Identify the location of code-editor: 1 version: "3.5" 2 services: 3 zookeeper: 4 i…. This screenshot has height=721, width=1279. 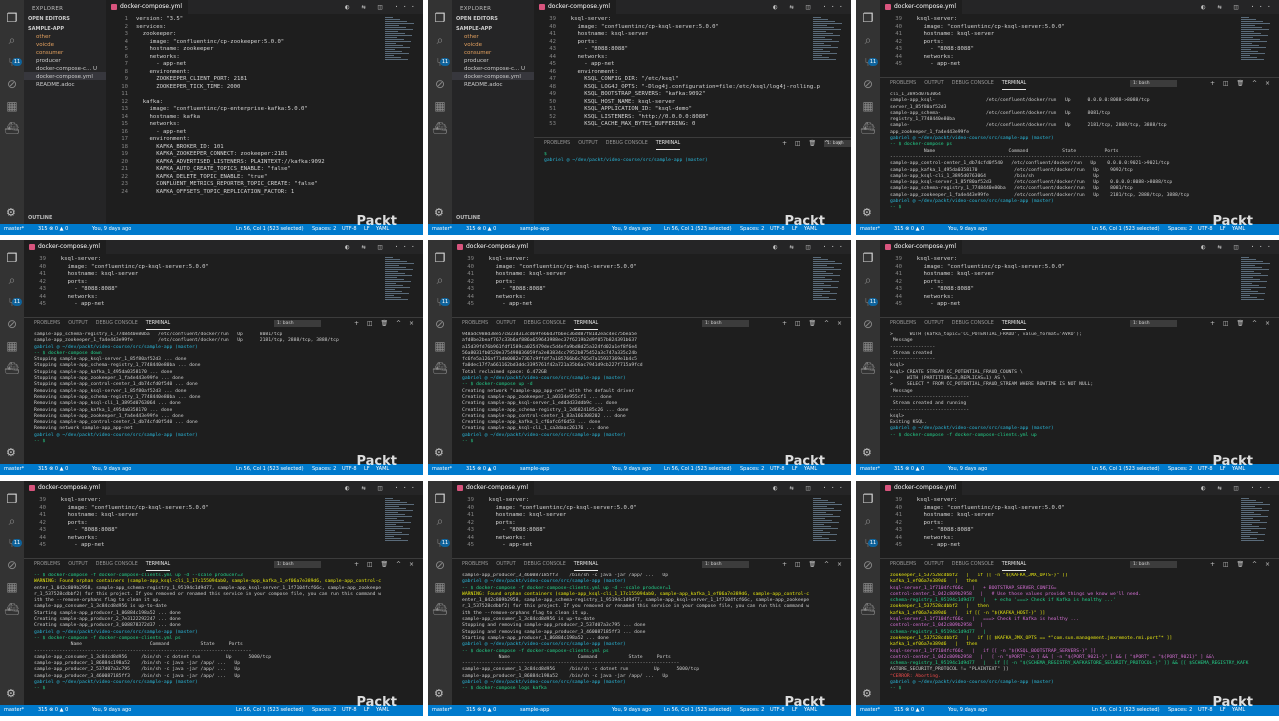
(264, 119).